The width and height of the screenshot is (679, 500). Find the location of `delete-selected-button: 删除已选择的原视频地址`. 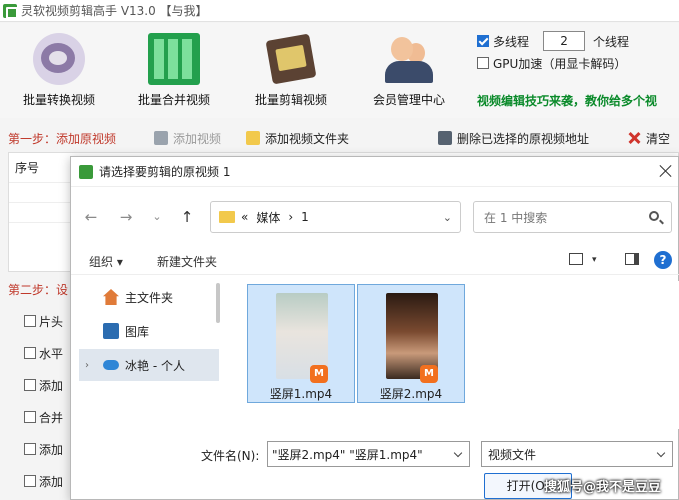

delete-selected-button: 删除已选择的原视频地址 is located at coordinates (513, 138).